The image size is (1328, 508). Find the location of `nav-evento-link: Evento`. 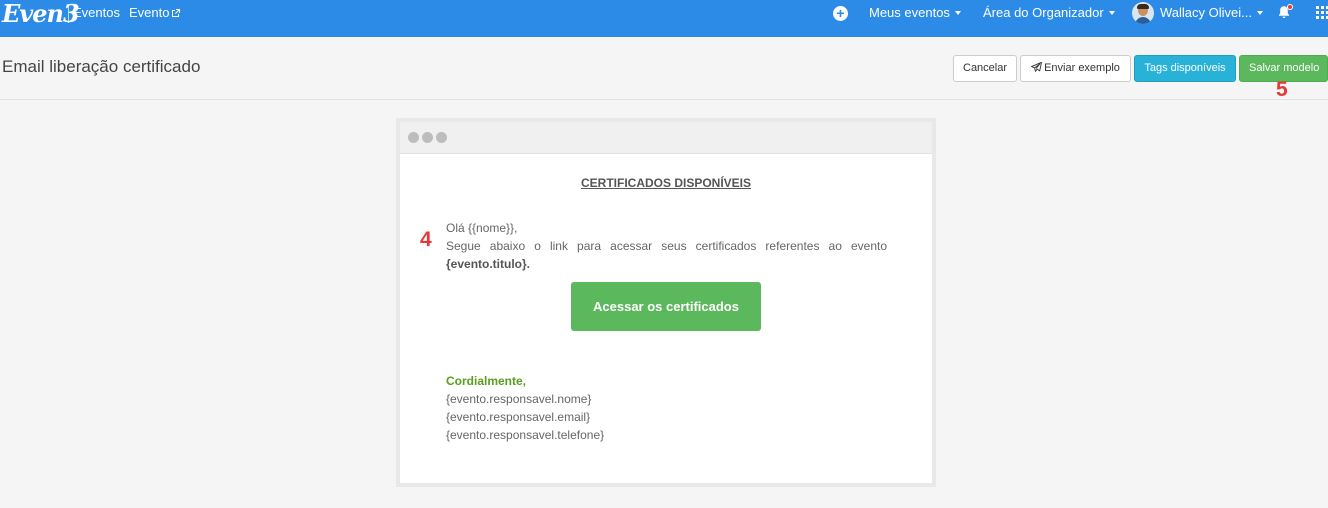

nav-evento-link: Evento is located at coordinates (155, 13).